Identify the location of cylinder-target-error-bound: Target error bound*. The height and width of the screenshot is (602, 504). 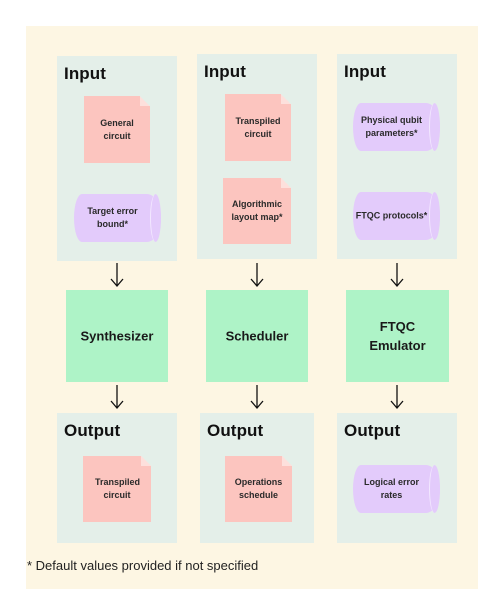
(117, 218).